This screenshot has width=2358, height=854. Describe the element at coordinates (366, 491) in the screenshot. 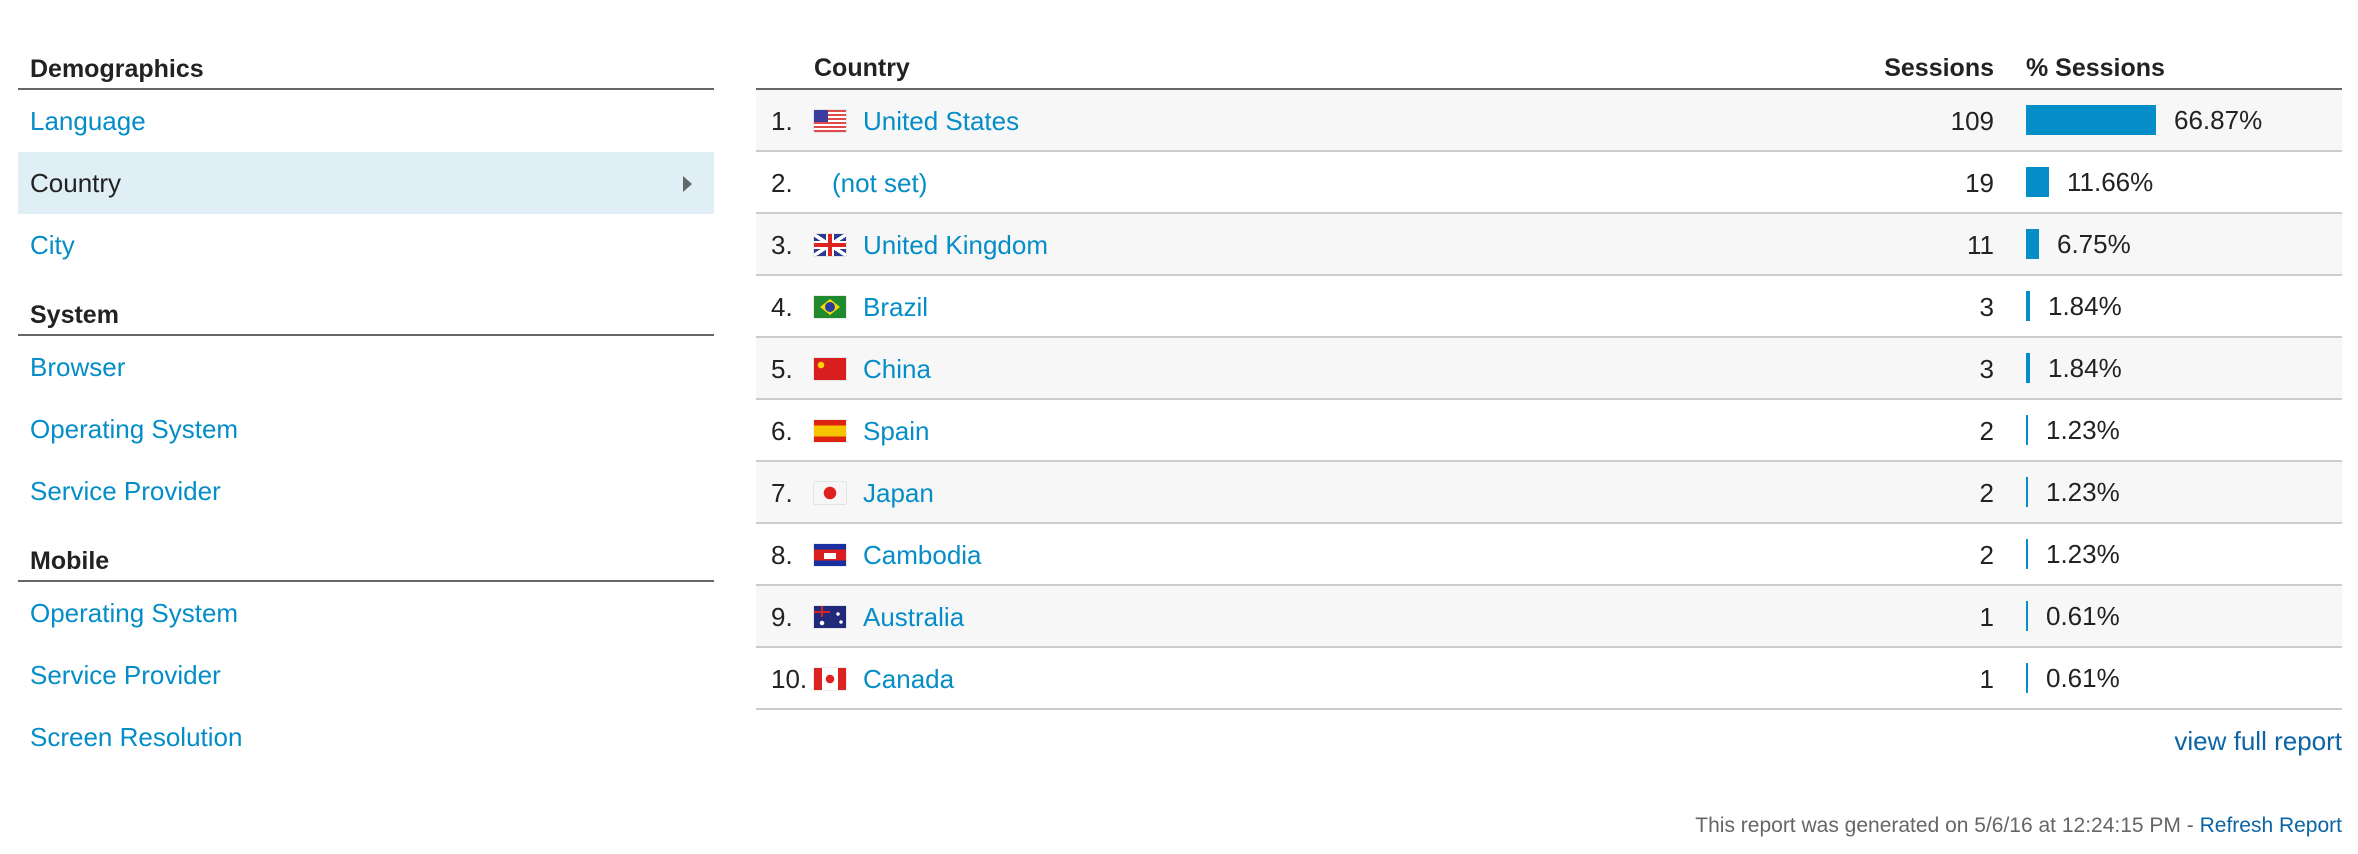

I see `nav-item-system-service-provider: Service Provider` at that location.